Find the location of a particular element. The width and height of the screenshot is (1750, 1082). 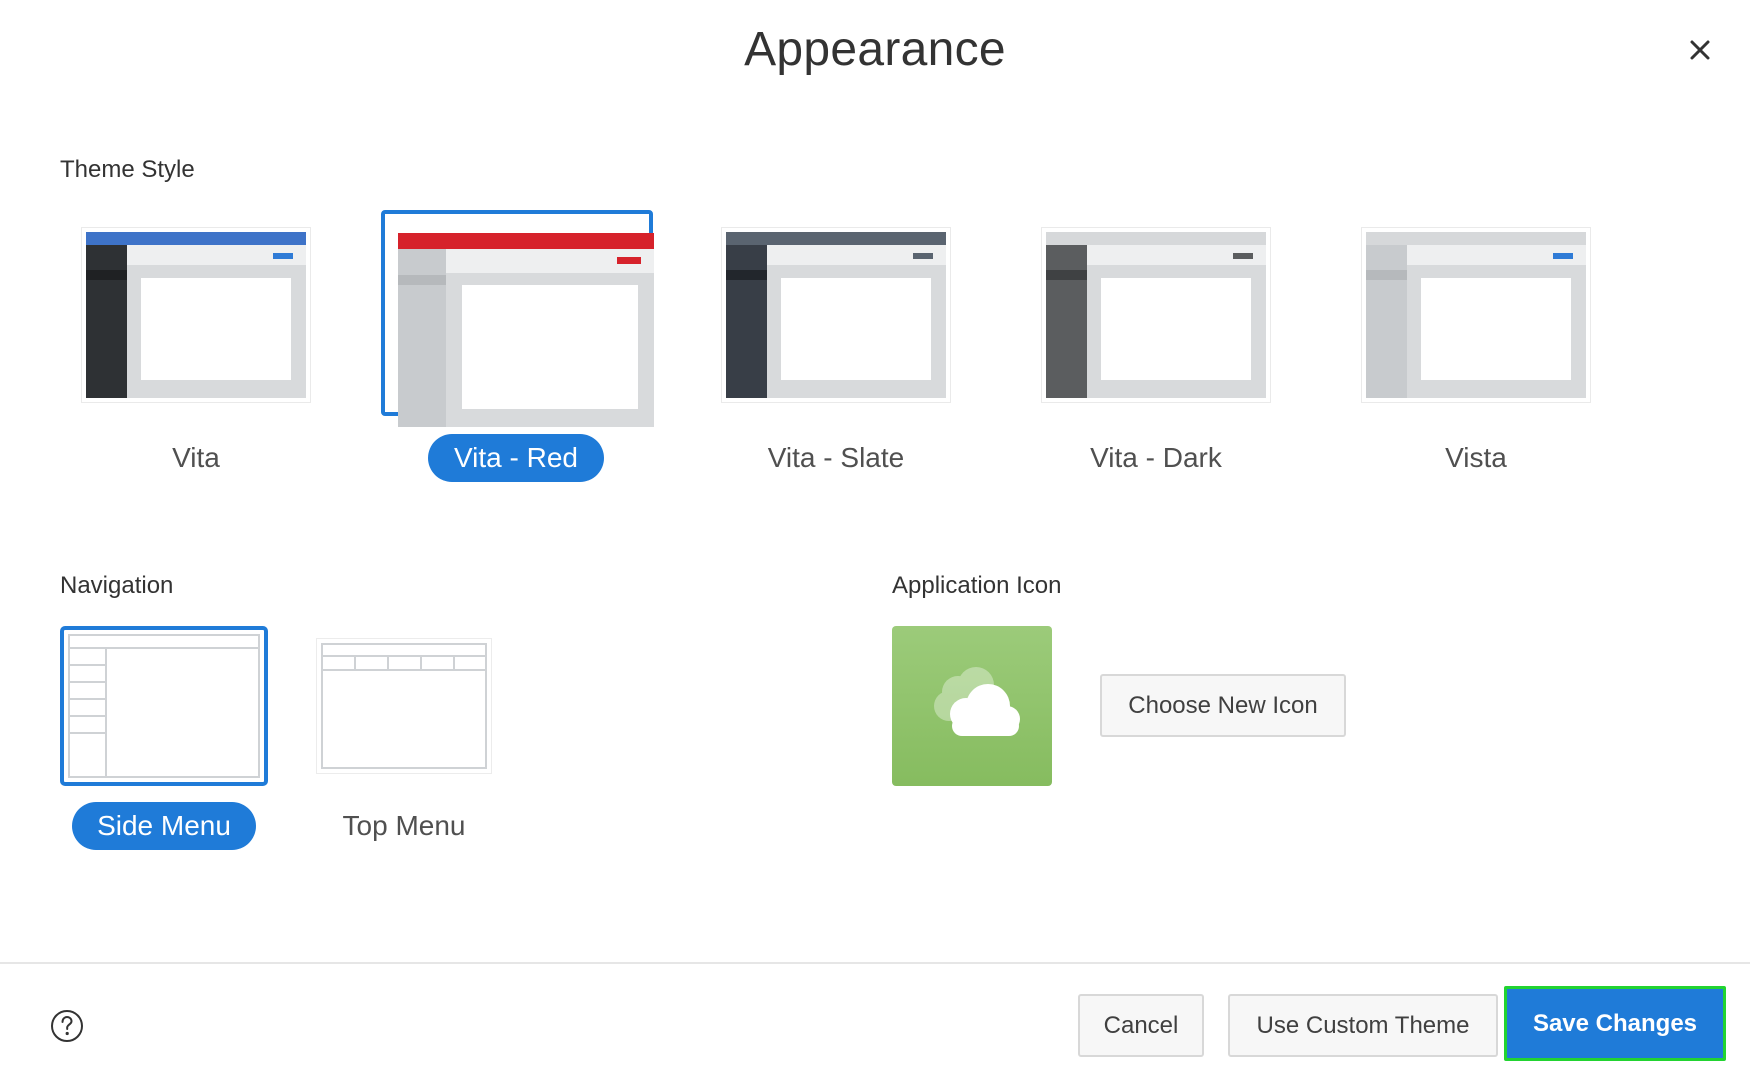

side-menu-preview is located at coordinates (164, 706).